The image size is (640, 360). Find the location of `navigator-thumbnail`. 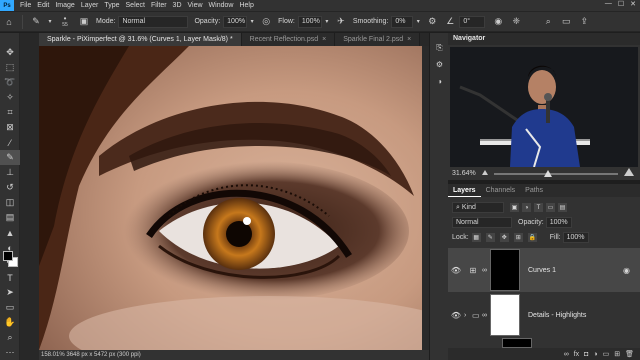

navigator-thumbnail is located at coordinates (544, 107).